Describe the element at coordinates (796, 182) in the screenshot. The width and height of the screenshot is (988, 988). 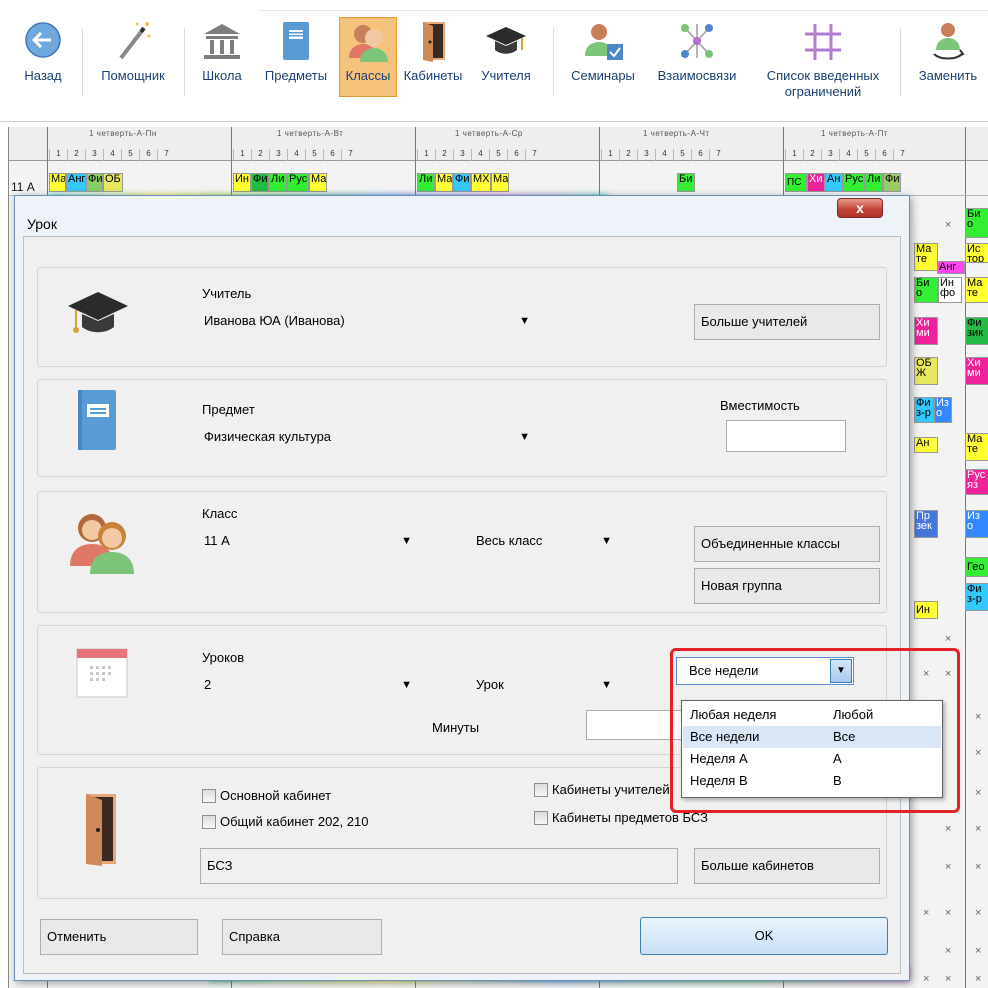
I see `lesson-cell: ПС` at that location.